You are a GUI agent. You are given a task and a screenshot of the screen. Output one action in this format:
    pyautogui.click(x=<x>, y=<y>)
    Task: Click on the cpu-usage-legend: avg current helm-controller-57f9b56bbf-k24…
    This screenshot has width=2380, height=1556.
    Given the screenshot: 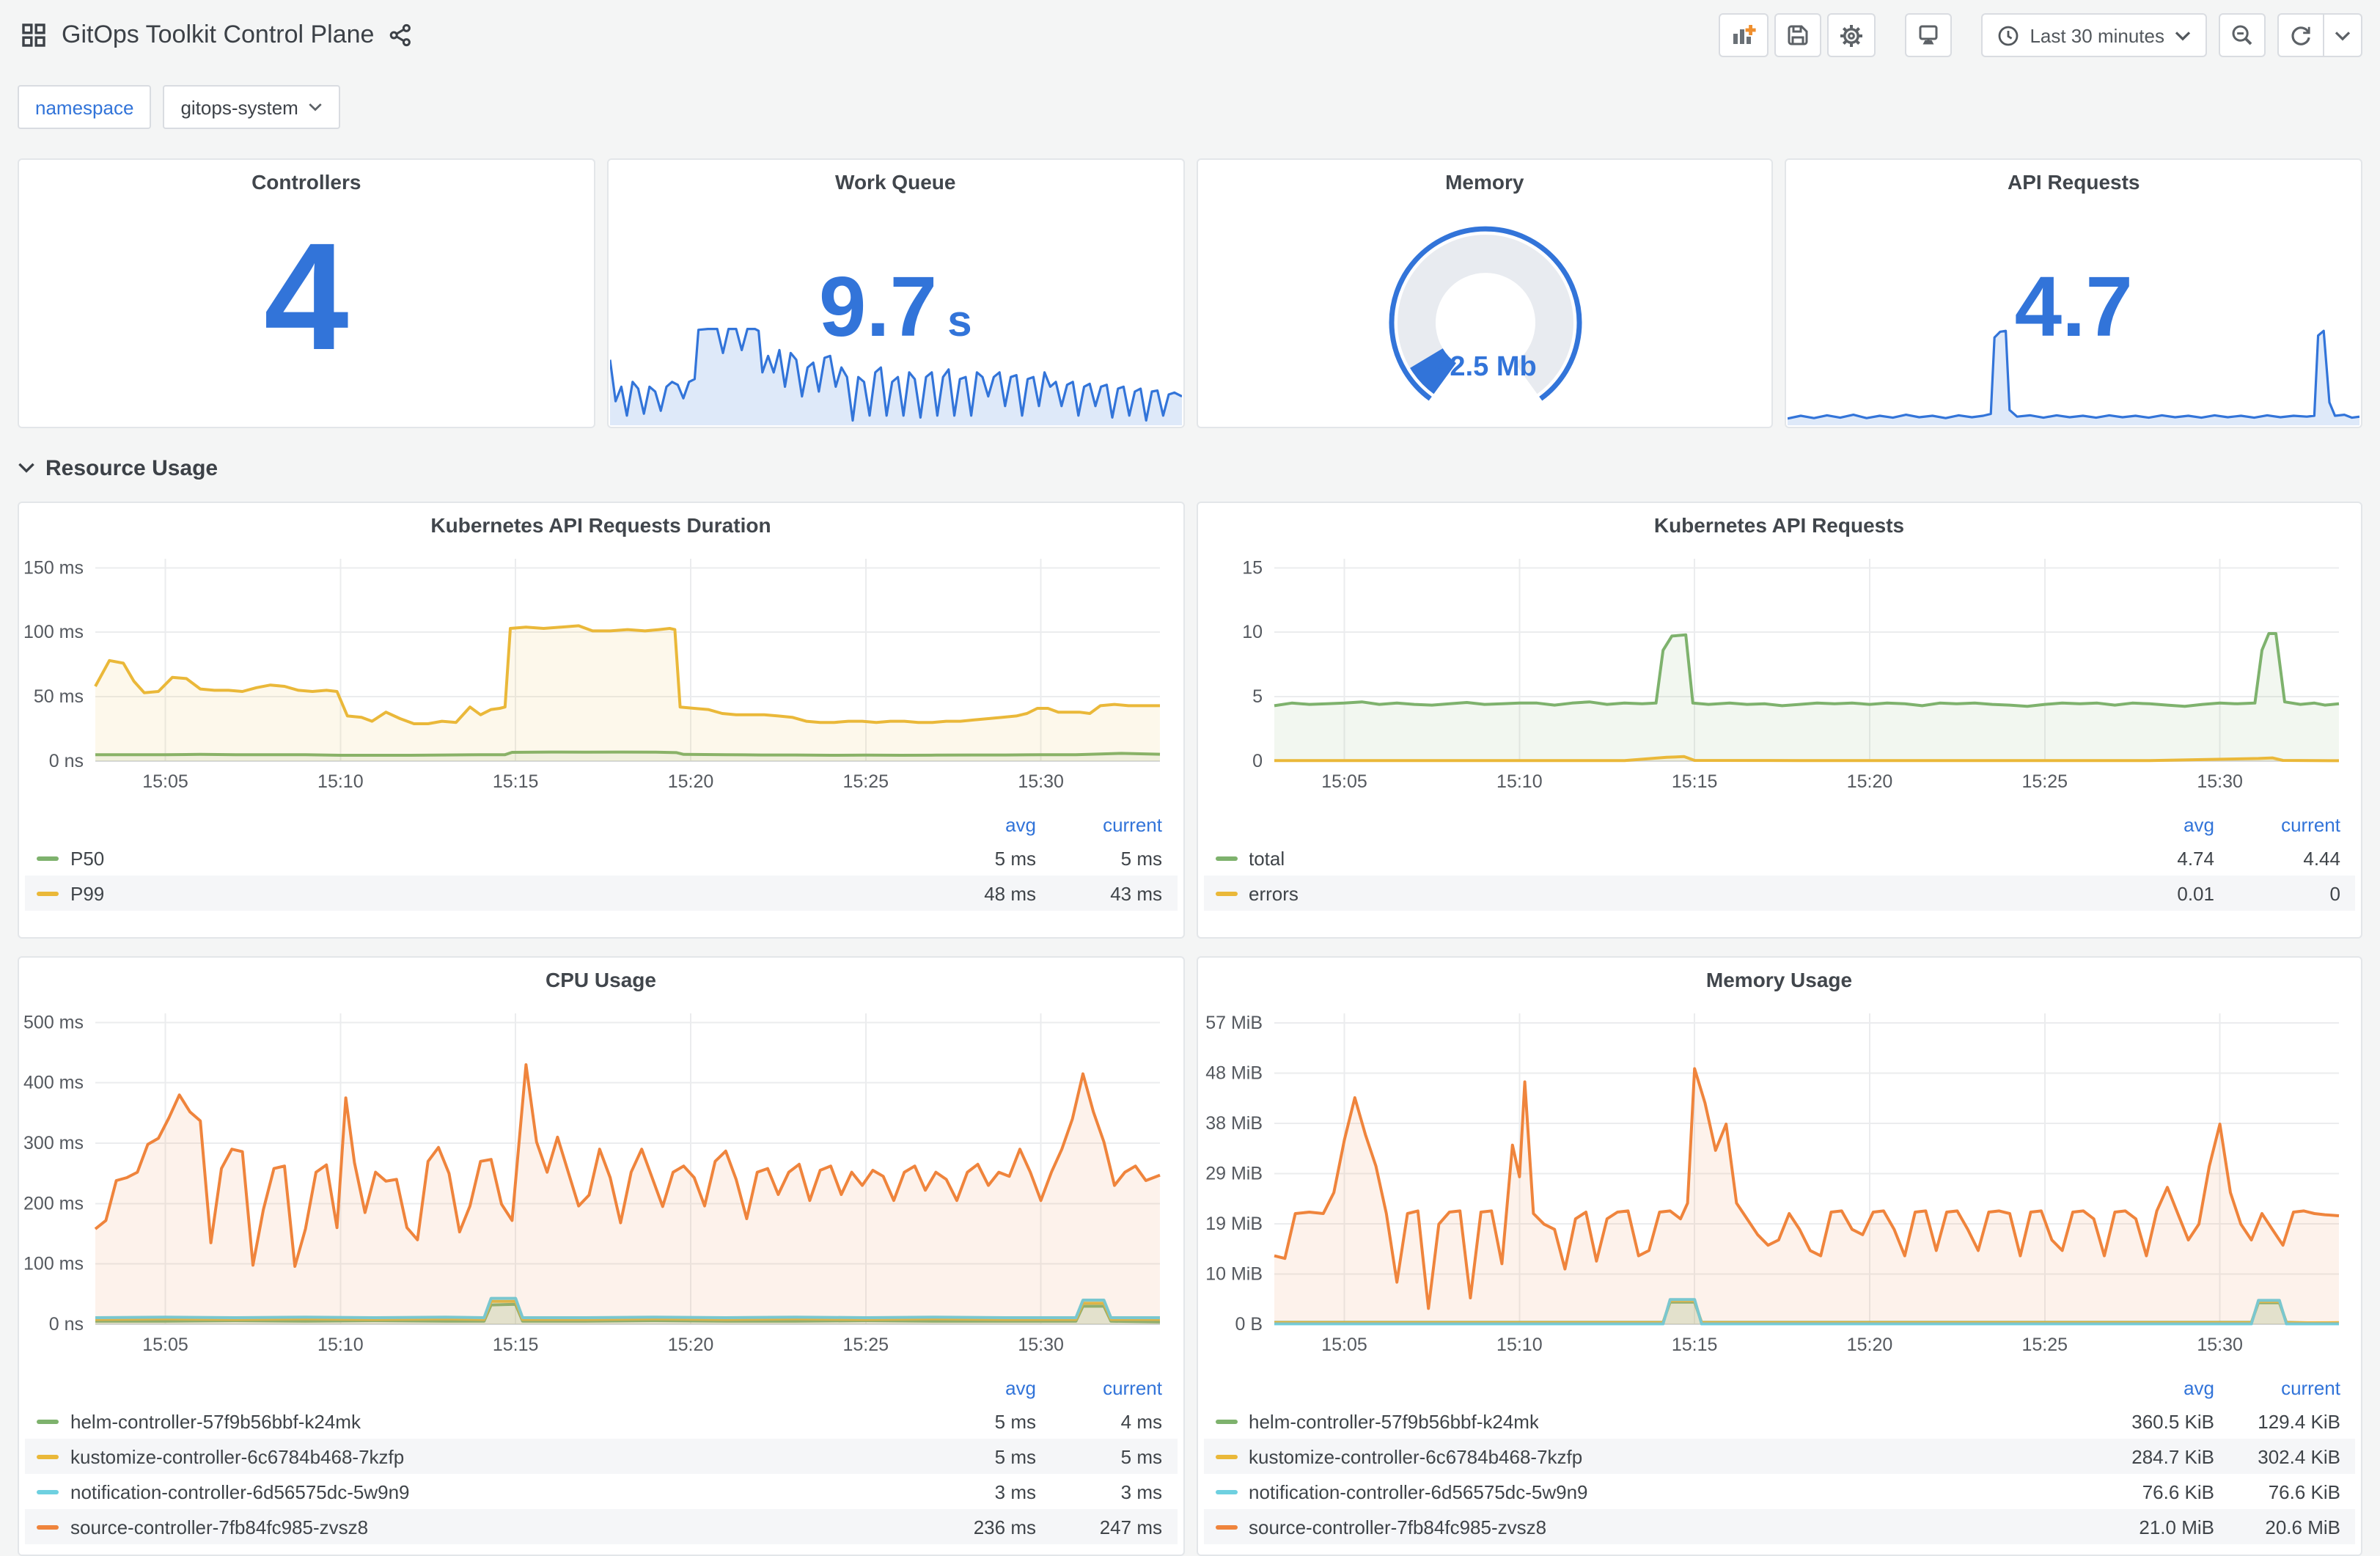 What is the action you would take?
    pyautogui.click(x=601, y=1458)
    